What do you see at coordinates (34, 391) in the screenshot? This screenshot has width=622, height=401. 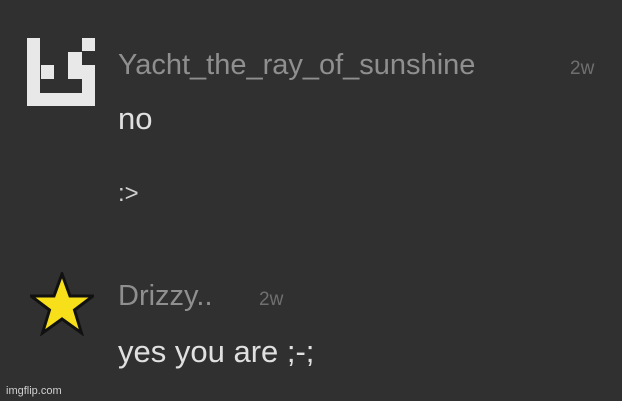 I see `watermark: imgflip.com` at bounding box center [34, 391].